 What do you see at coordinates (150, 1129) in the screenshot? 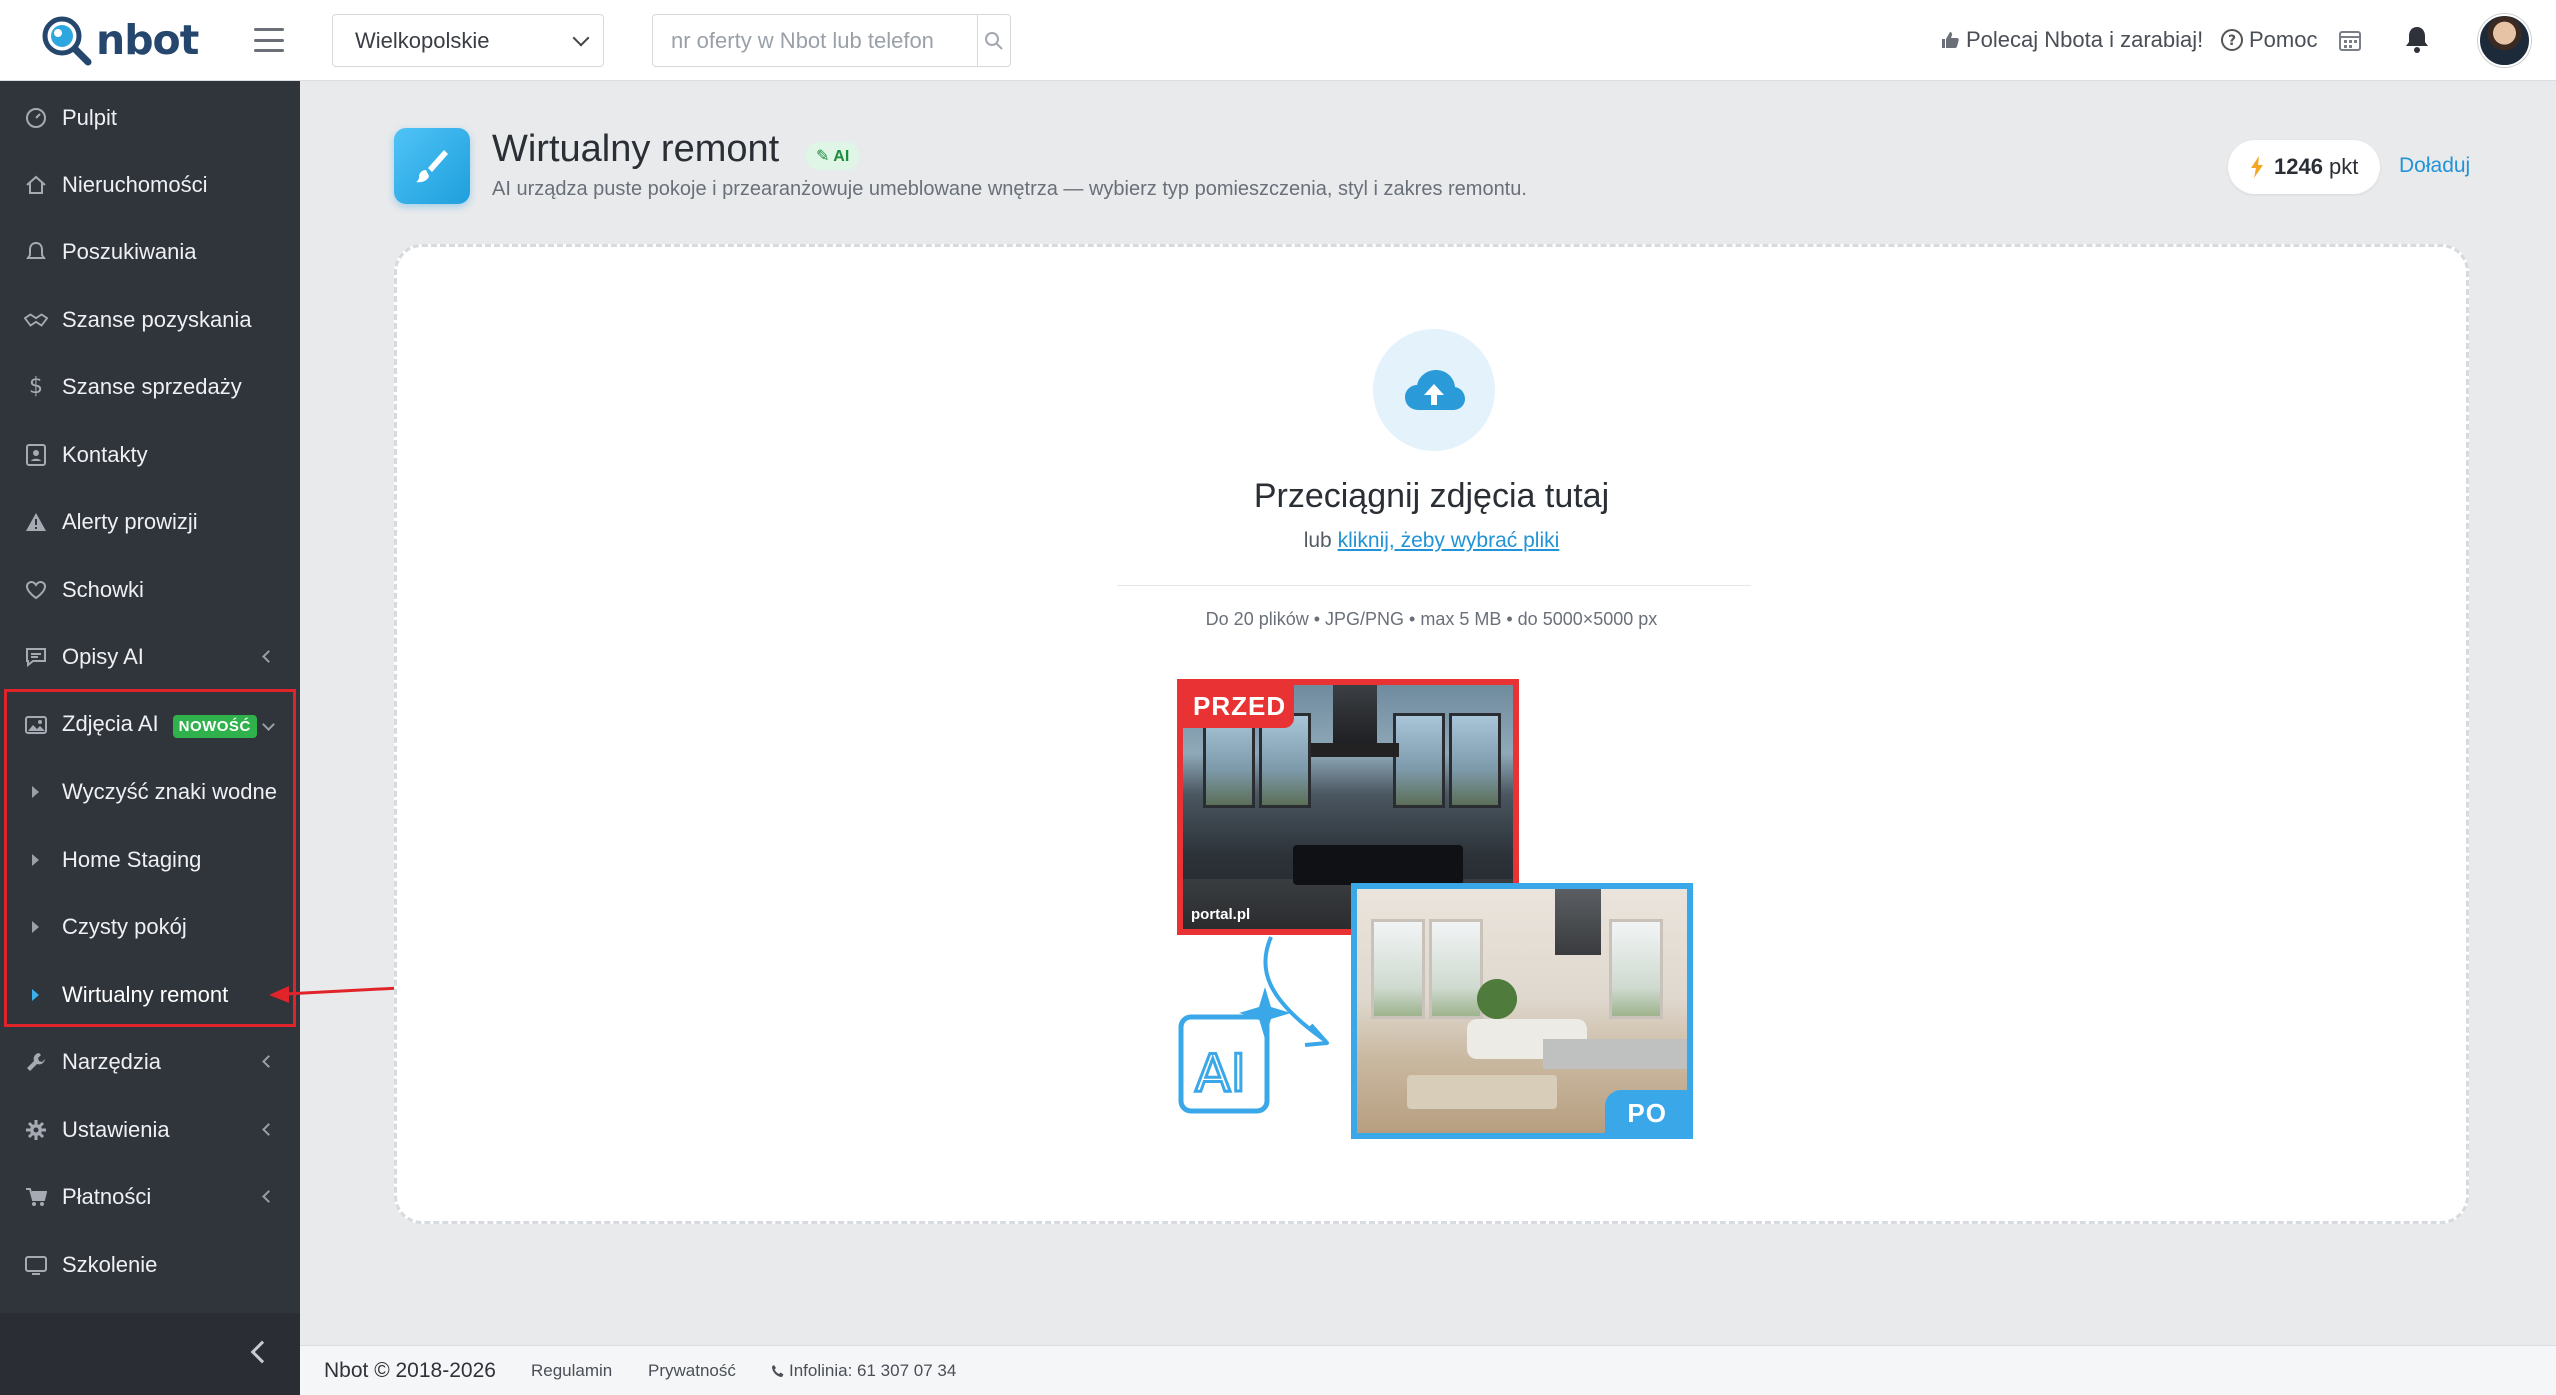
I see `sidebar-item-ustawienia: Ustawienia` at bounding box center [150, 1129].